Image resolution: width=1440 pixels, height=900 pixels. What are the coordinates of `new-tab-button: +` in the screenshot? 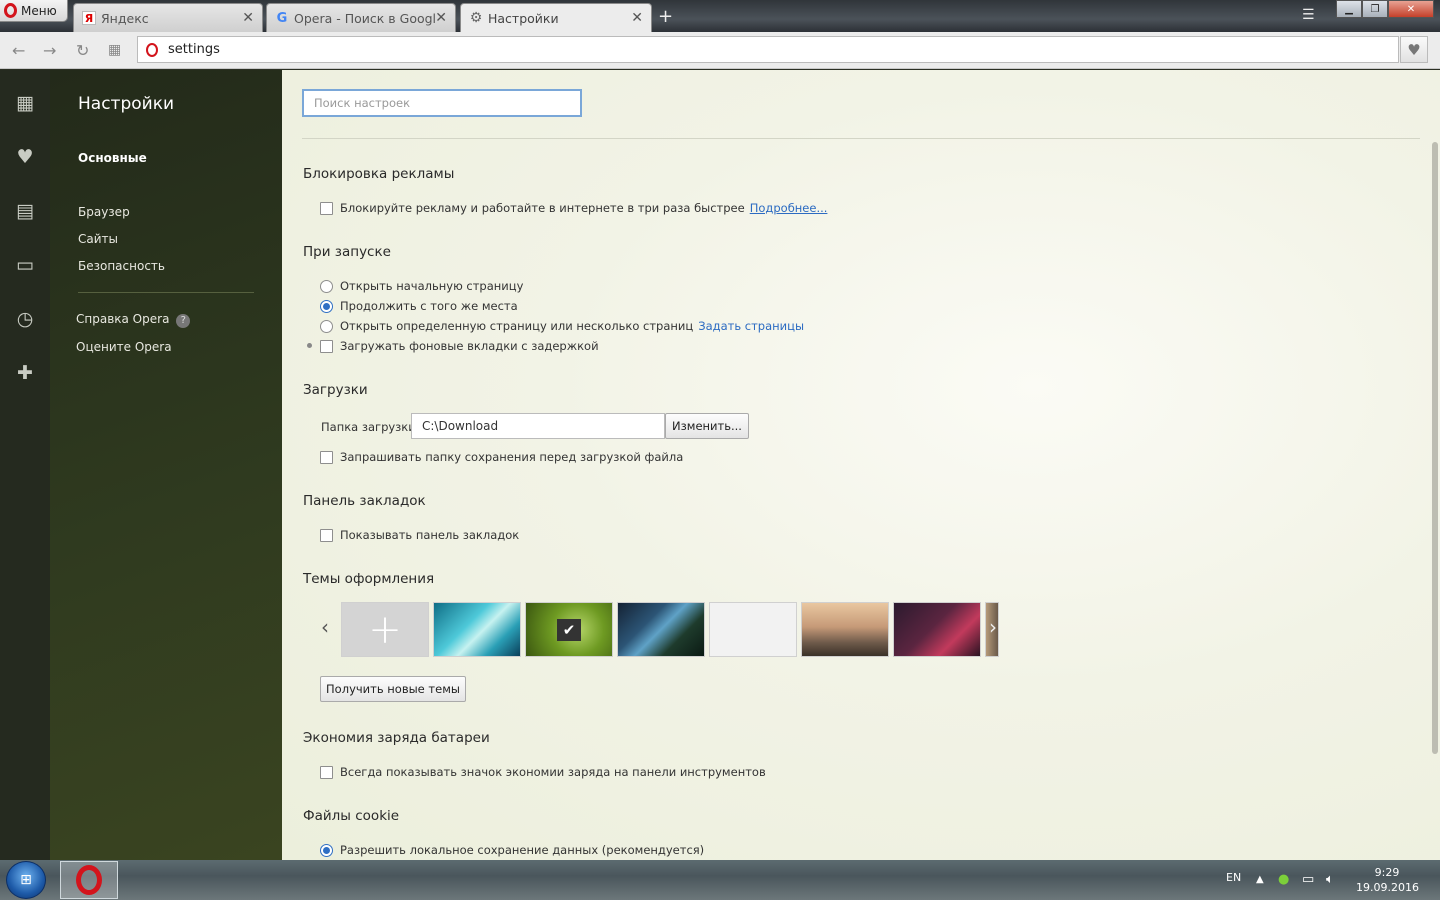 It's located at (665, 16).